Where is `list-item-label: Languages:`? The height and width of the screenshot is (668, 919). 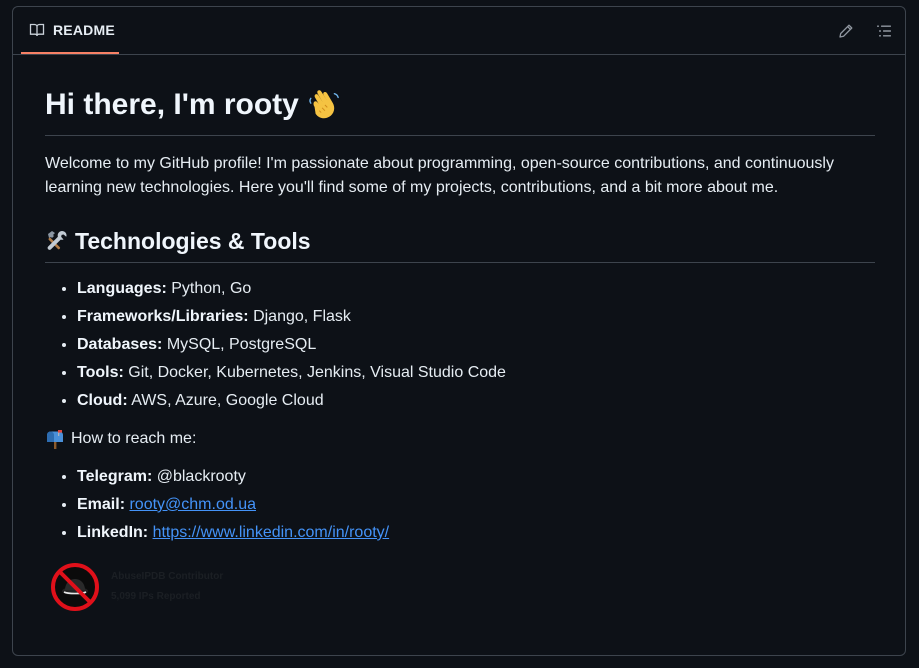
list-item-label: Languages: is located at coordinates (122, 288).